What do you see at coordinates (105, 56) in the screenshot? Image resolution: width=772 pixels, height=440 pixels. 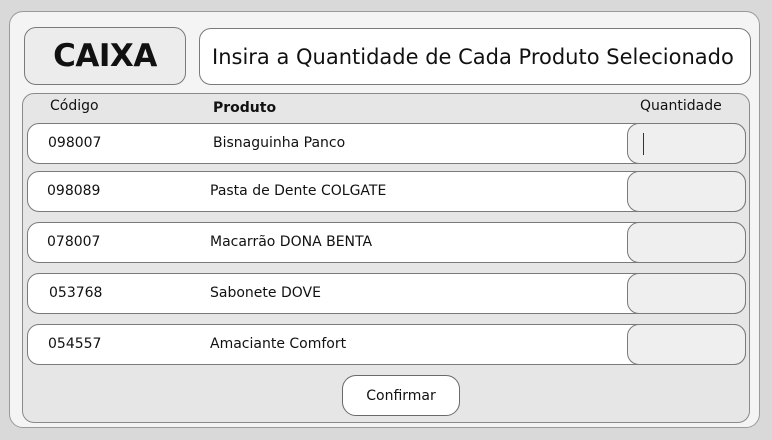 I see `caixa-label: CAIXA` at bounding box center [105, 56].